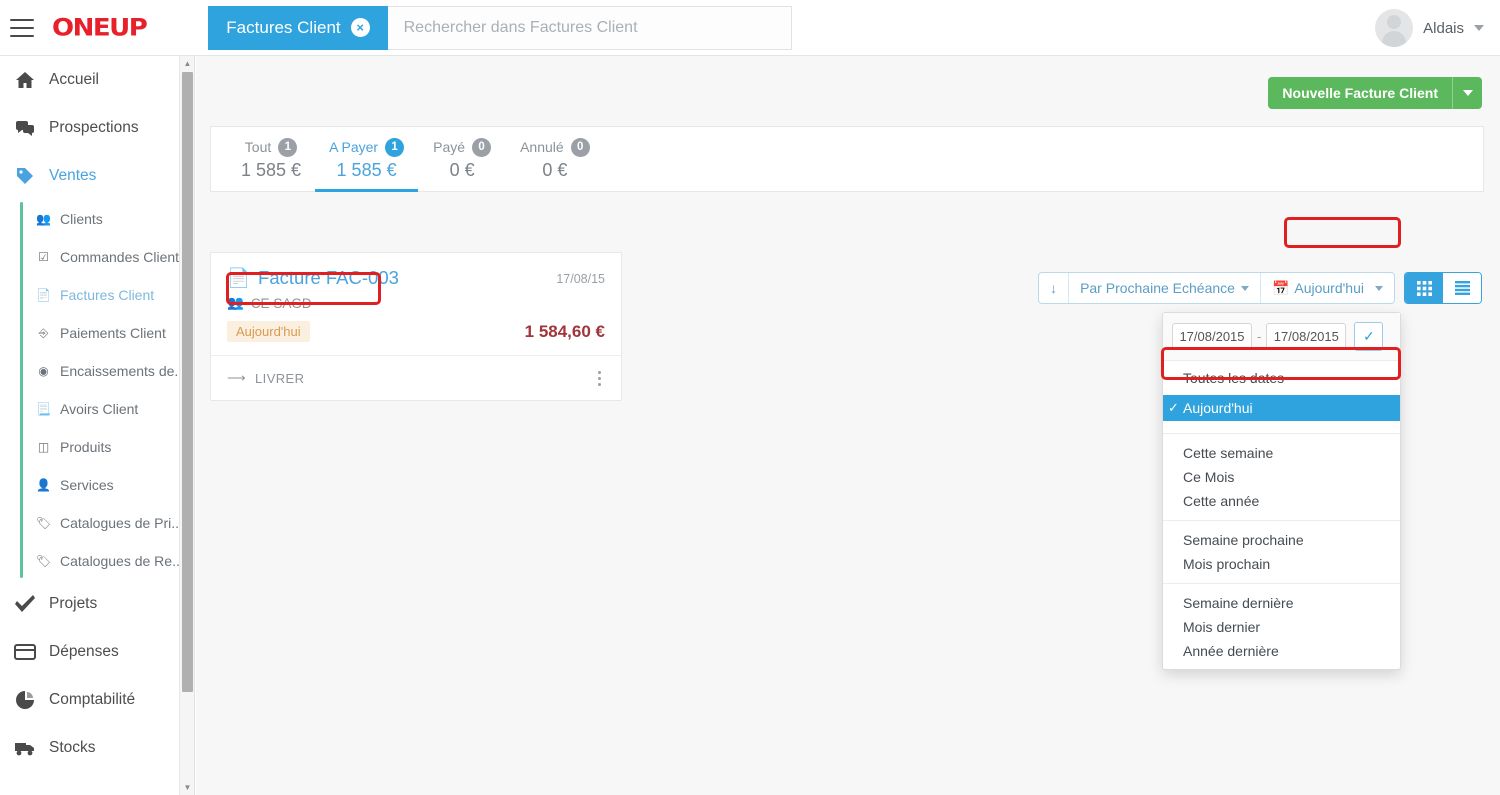 This screenshot has height=795, width=1500. Describe the element at coordinates (99, 257) in the screenshot. I see `sidebar-item-commandes-client: ☑ Commandes Client` at that location.